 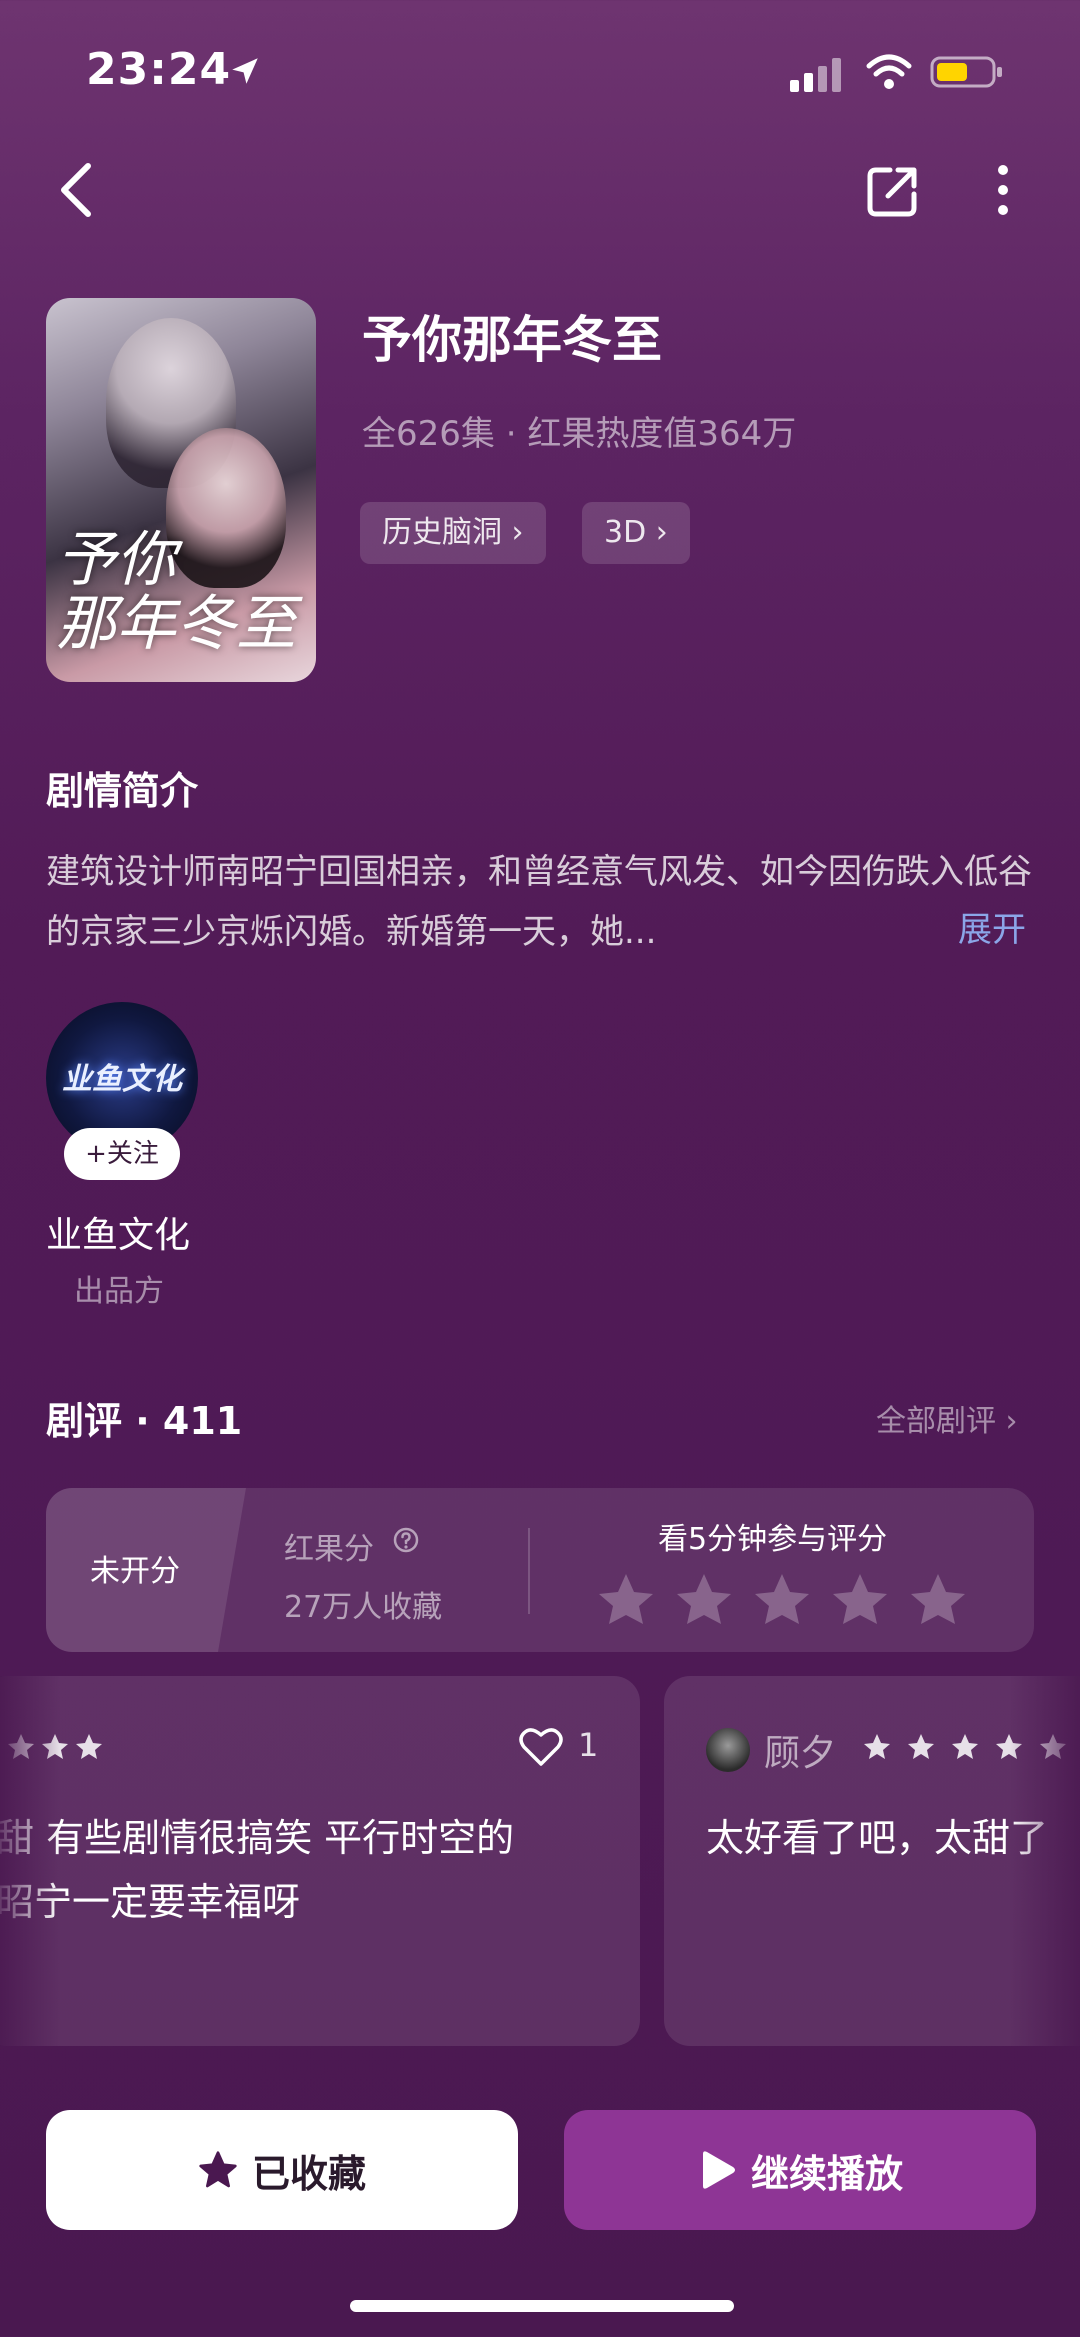 What do you see at coordinates (542, 2306) in the screenshot?
I see `home-indicator` at bounding box center [542, 2306].